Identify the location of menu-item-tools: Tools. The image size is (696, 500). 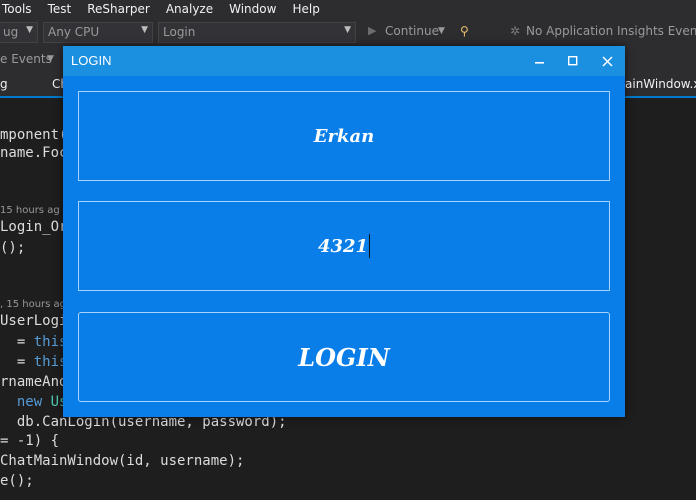
(20, 9).